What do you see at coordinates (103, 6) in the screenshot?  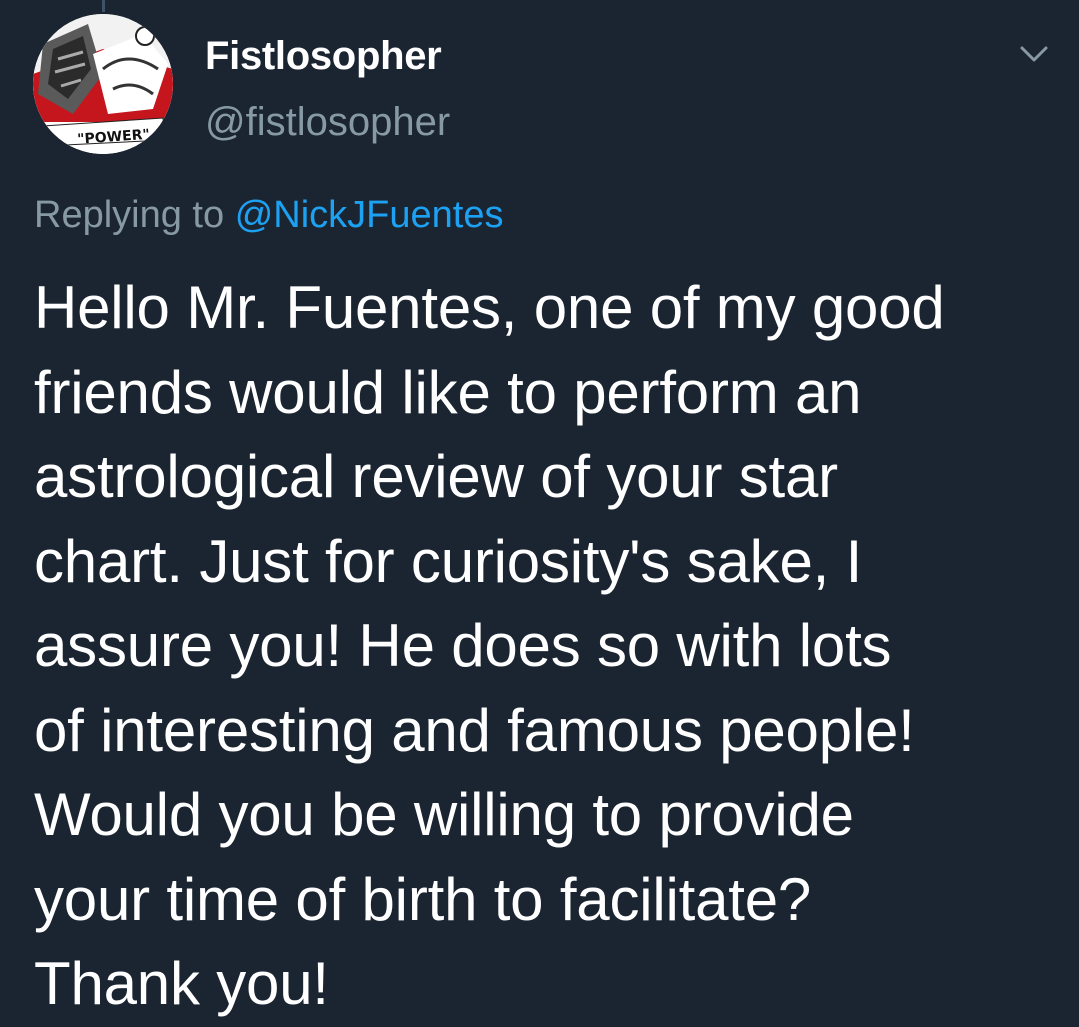 I see `thread-connector-line` at bounding box center [103, 6].